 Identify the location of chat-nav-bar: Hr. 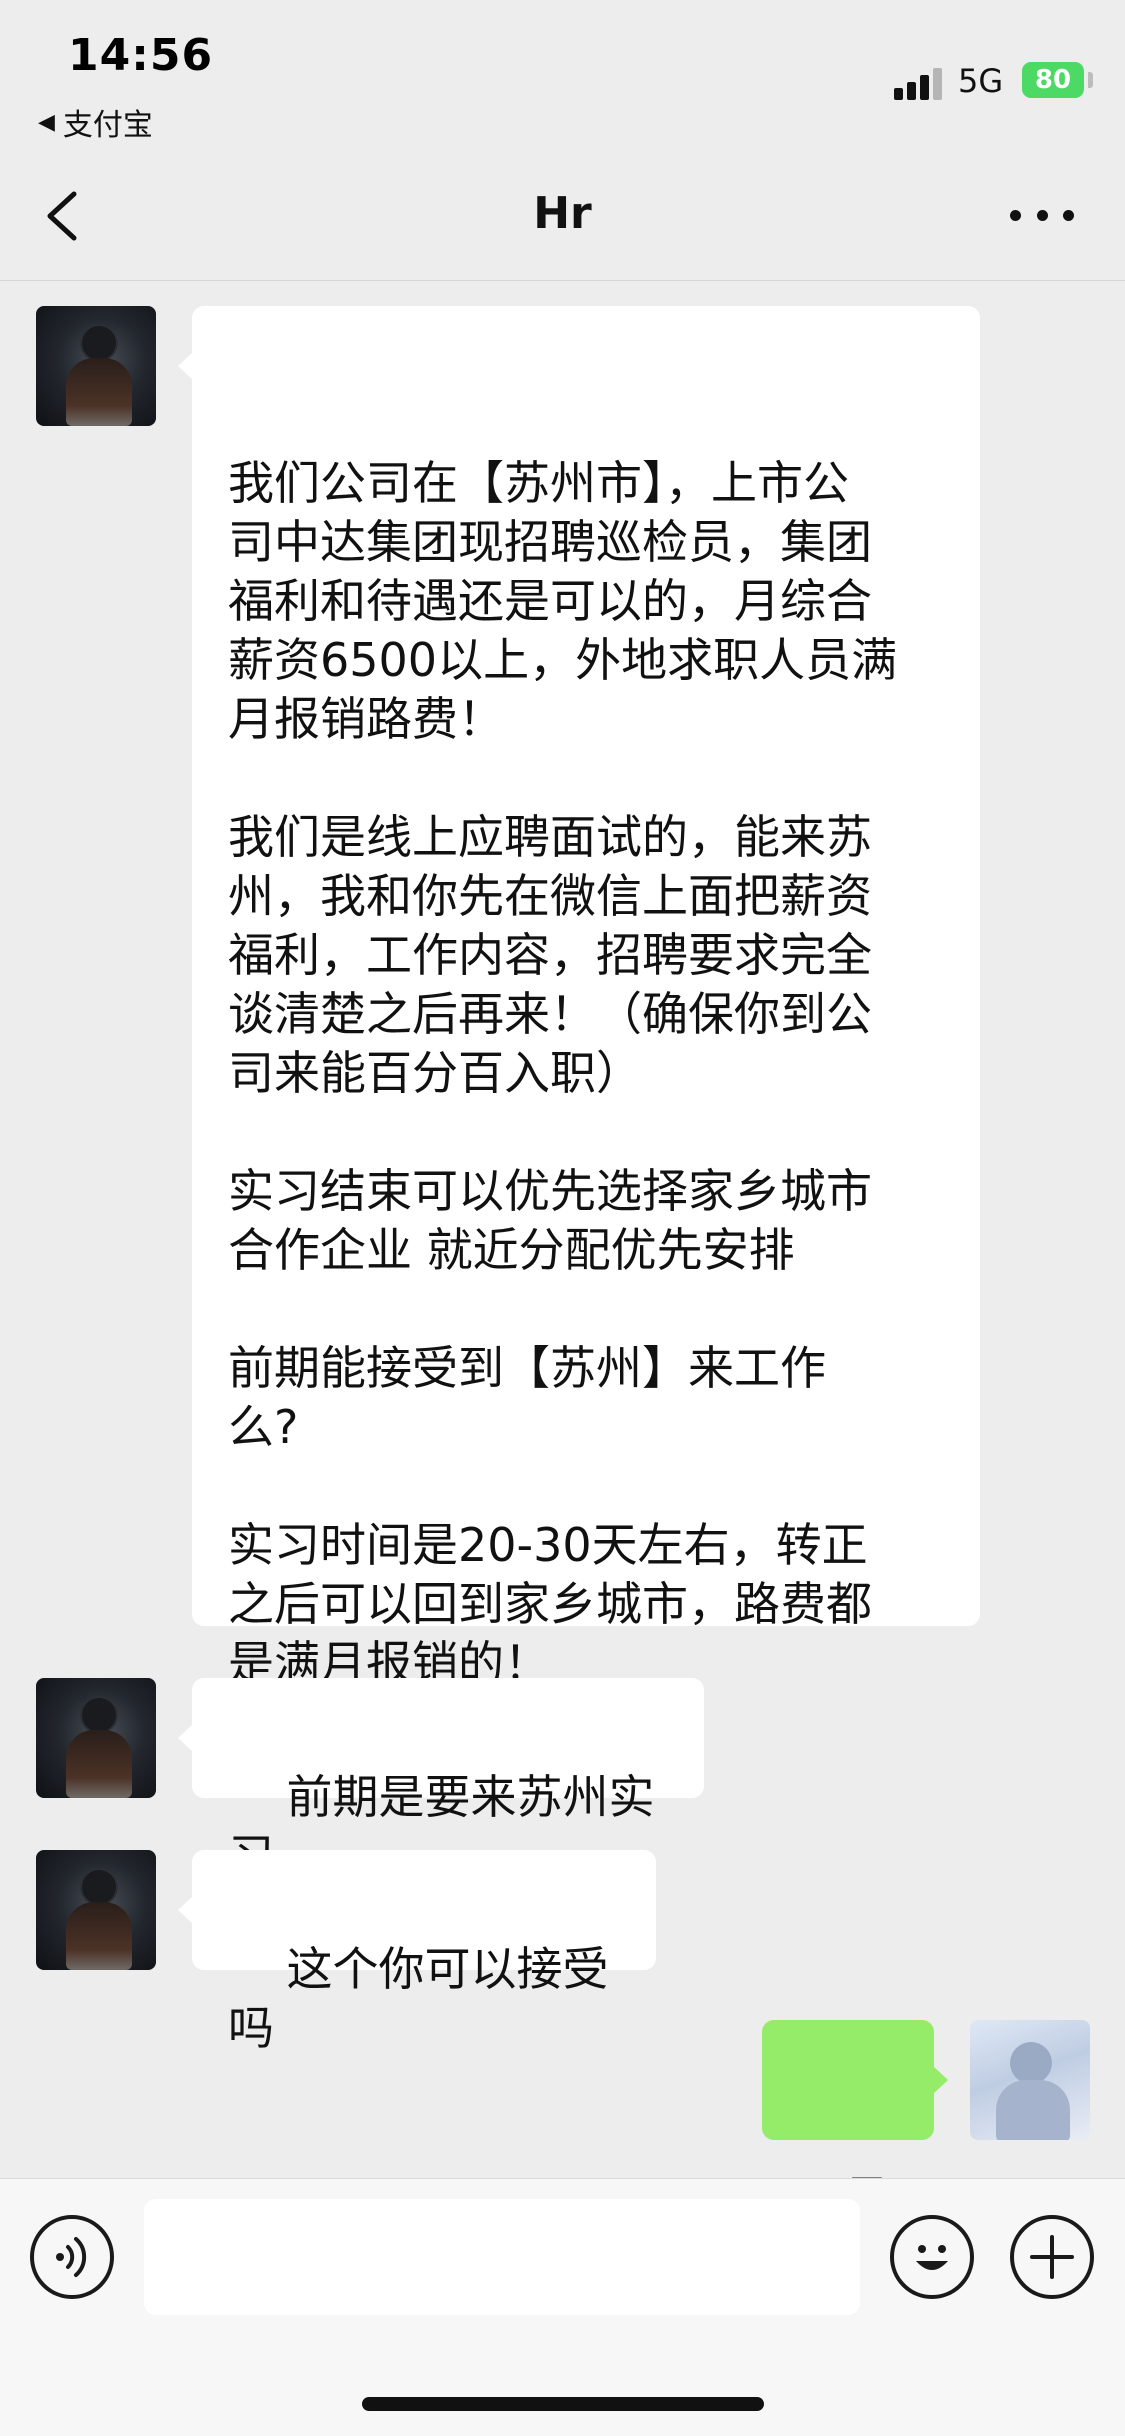
(562, 215).